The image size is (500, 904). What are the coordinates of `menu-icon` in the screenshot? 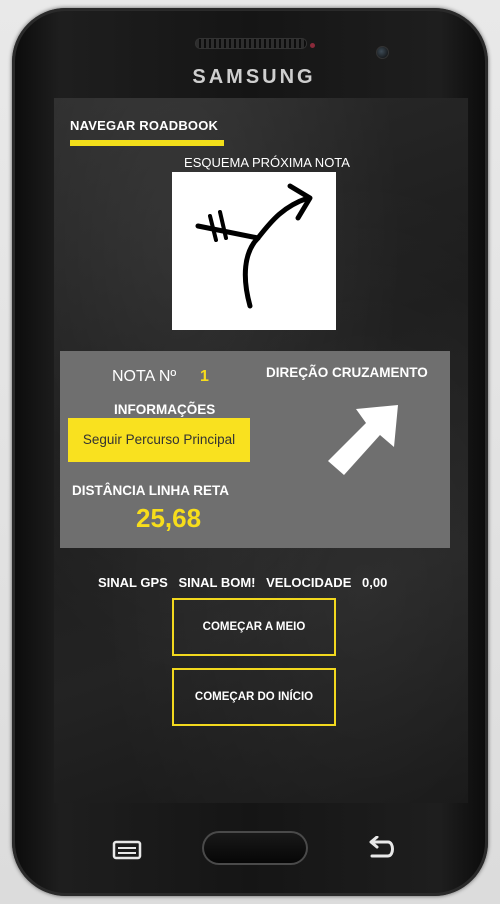 It's located at (127, 850).